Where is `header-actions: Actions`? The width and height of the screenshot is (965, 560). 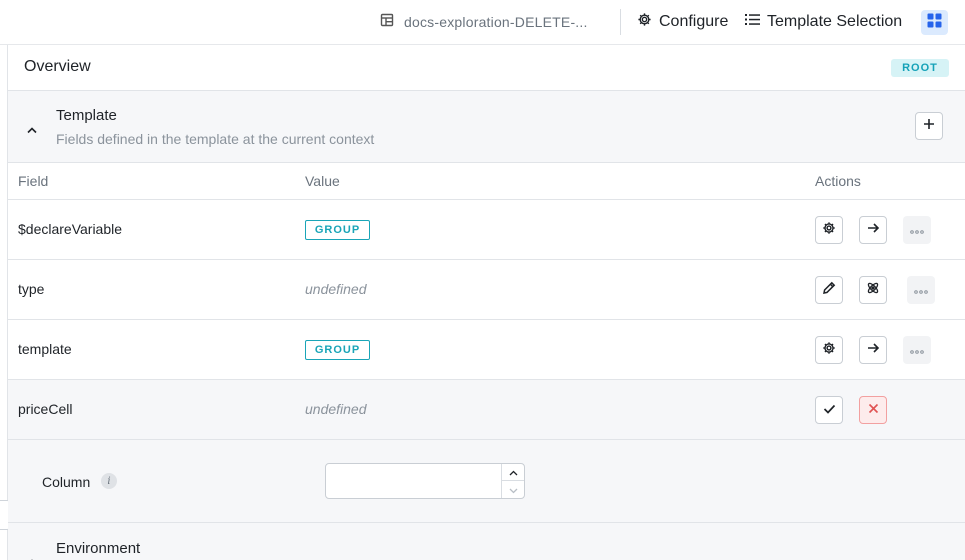
header-actions: Actions is located at coordinates (838, 181).